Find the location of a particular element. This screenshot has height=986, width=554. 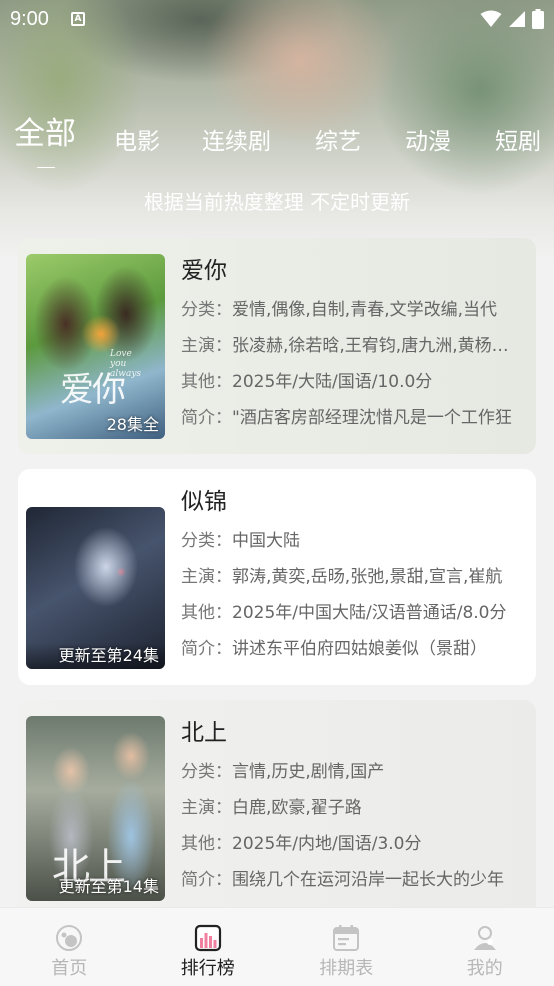

cast-row: 主演：白鹿,欧豪,翟子路 is located at coordinates (350, 808).